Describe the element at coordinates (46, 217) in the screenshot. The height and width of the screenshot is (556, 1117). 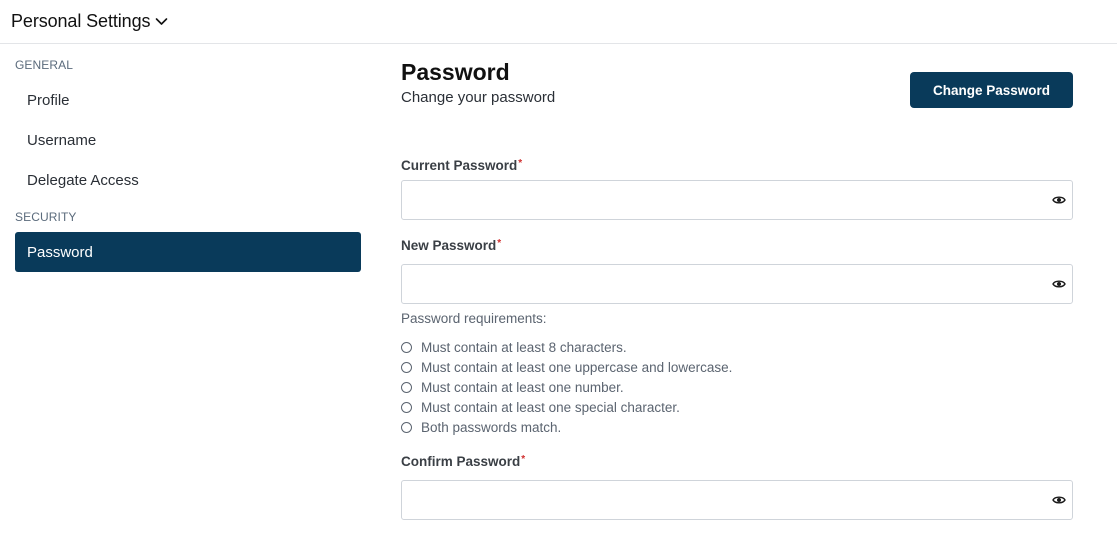
I see `sidebar-section-security: SECURITY` at that location.